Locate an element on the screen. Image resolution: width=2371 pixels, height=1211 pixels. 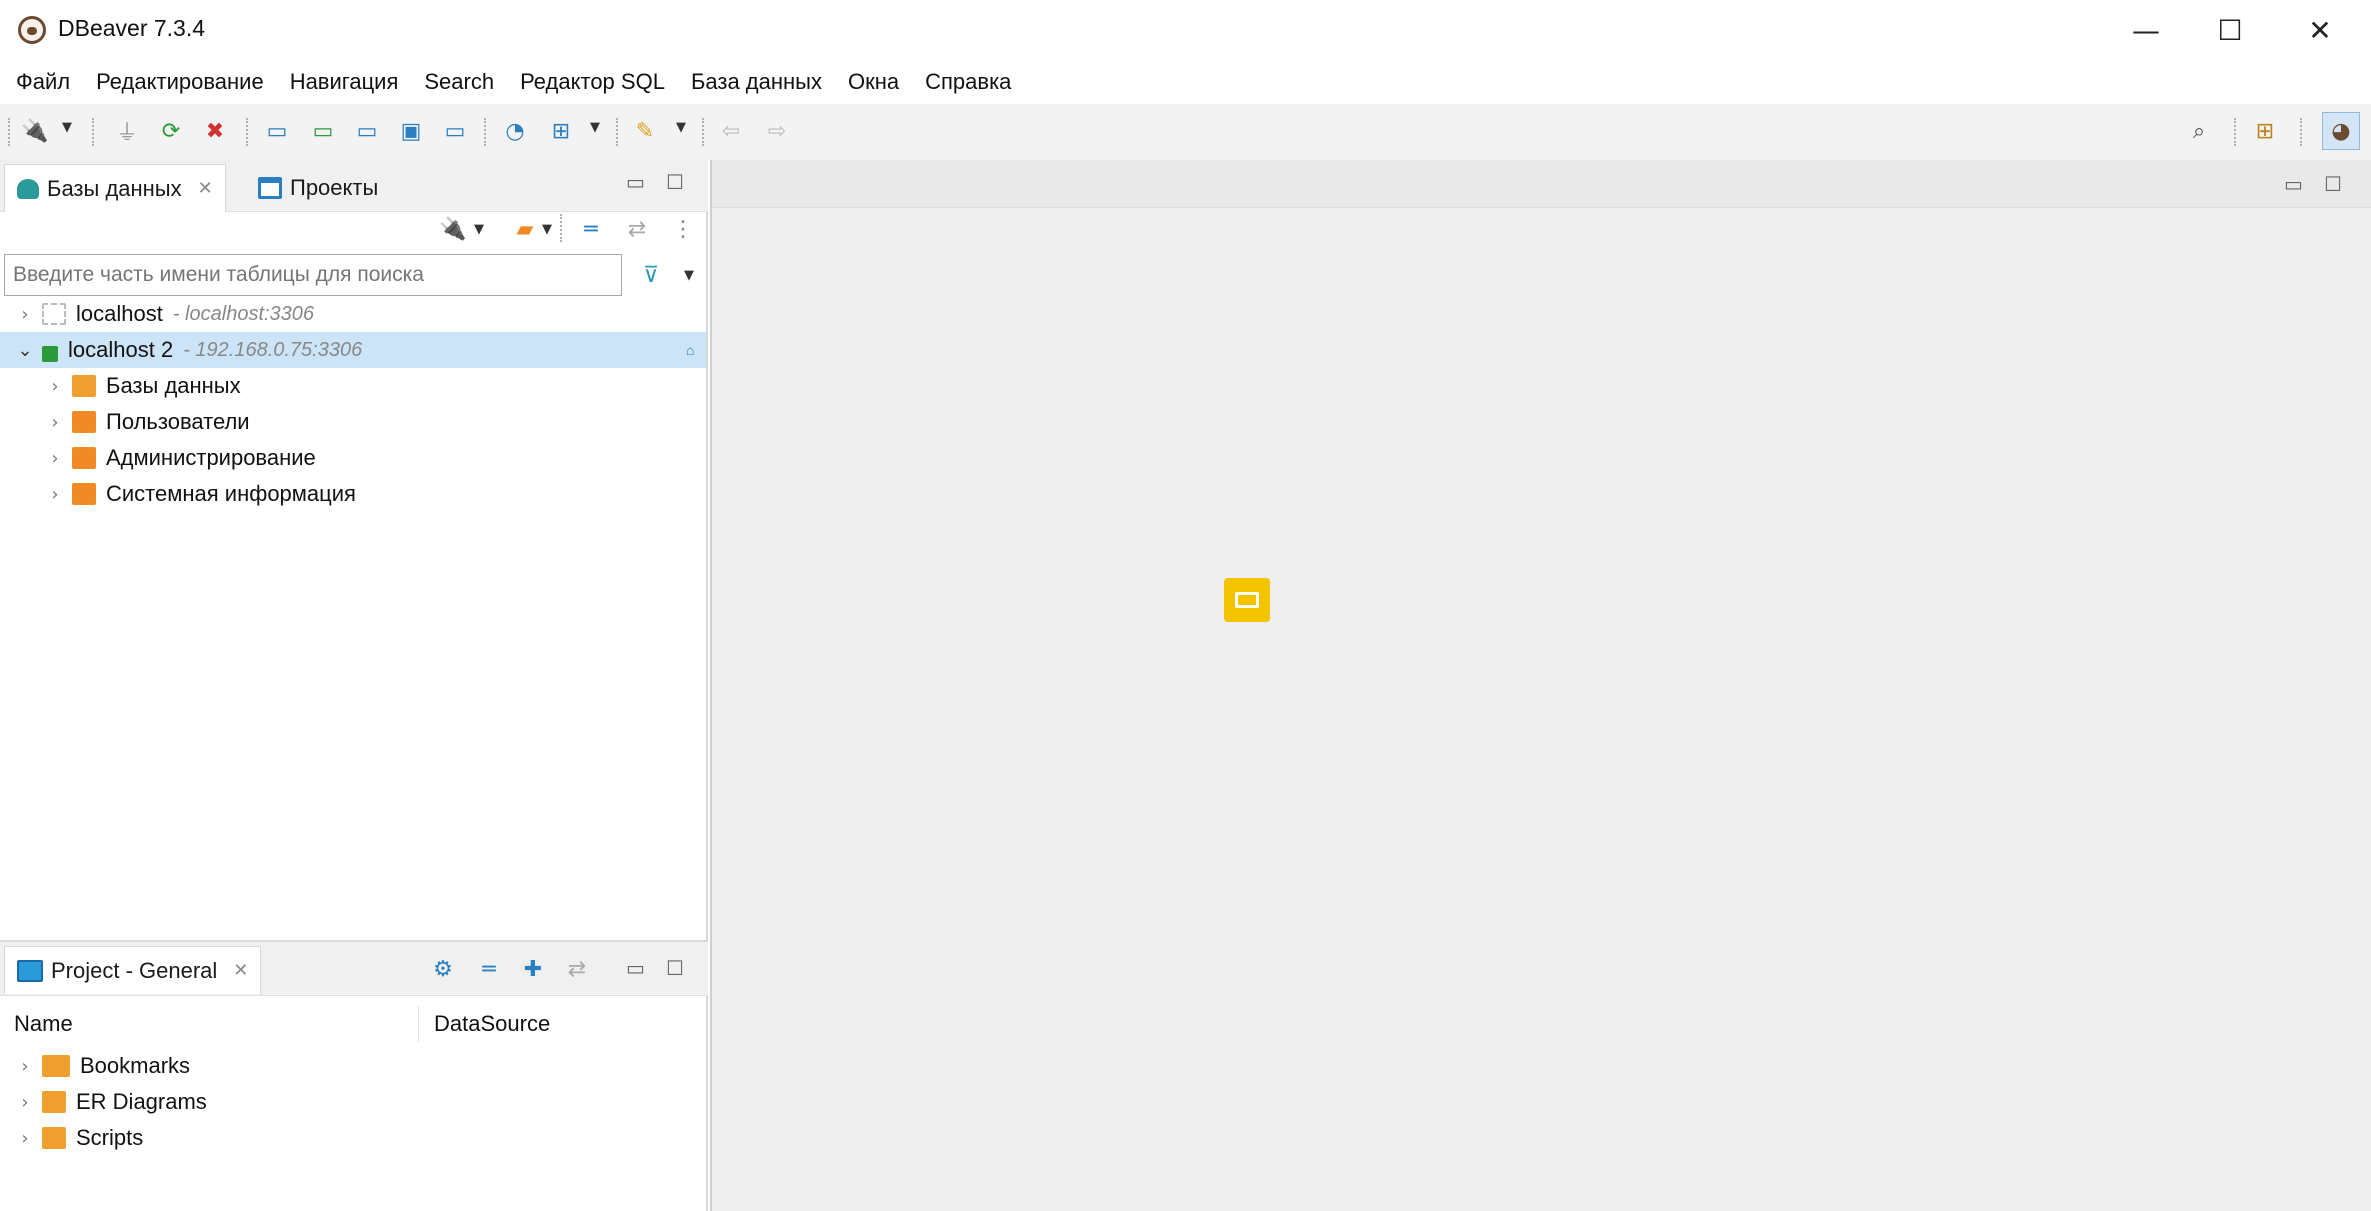
project-item-er-diagrams: › ER Diagrams is located at coordinates (350, 1102).